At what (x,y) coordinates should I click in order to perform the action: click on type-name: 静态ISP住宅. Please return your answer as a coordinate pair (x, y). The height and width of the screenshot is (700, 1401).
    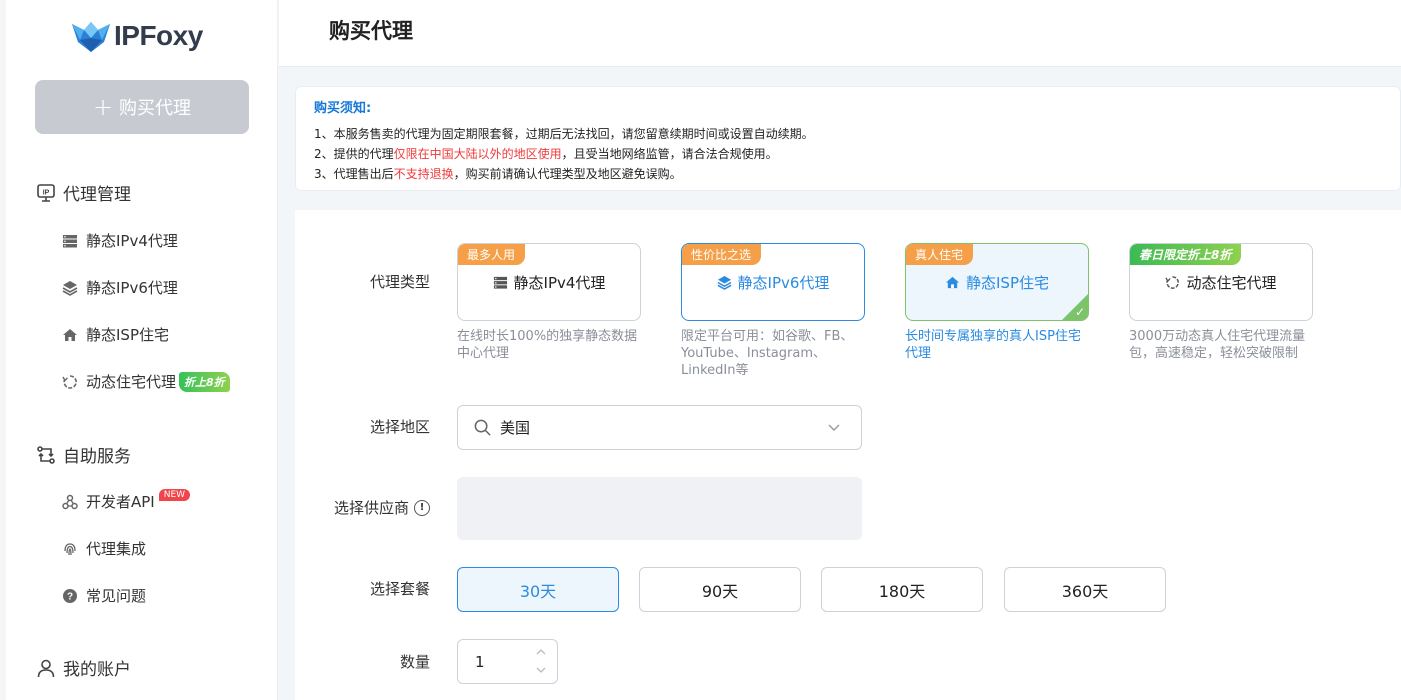
    Looking at the image, I should click on (1007, 283).